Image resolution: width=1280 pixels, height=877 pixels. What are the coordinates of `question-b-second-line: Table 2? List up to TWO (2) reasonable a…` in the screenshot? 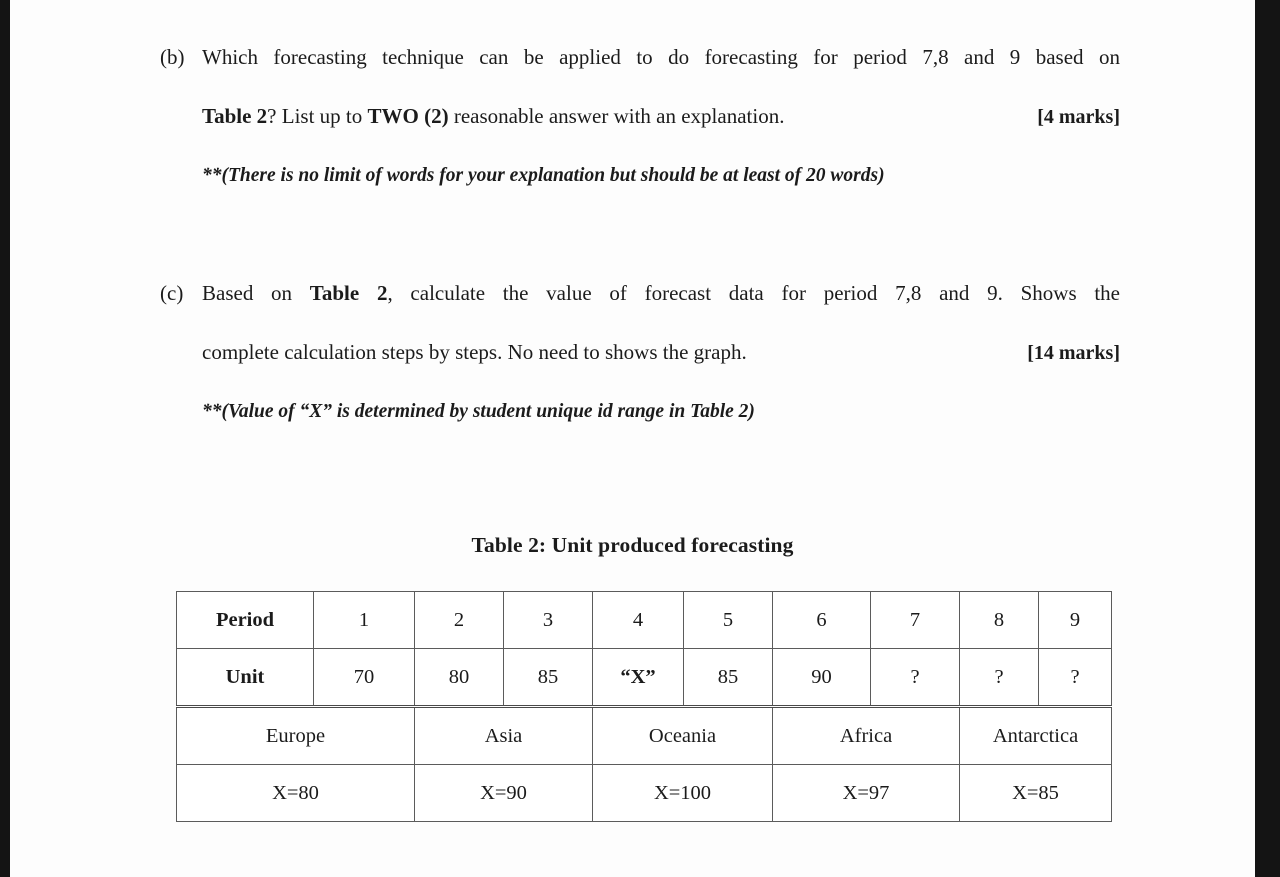 It's located at (640, 117).